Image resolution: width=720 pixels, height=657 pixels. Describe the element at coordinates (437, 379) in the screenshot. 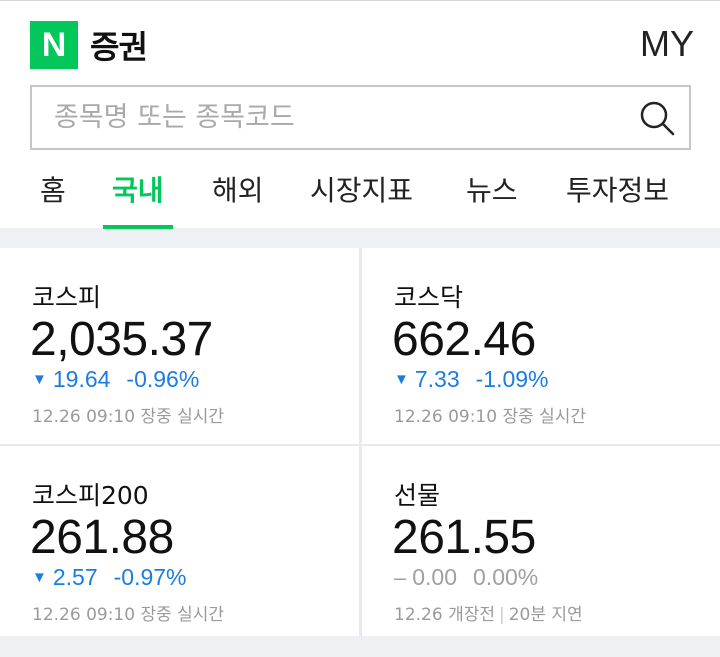

I see `change-amount: 7.33` at that location.